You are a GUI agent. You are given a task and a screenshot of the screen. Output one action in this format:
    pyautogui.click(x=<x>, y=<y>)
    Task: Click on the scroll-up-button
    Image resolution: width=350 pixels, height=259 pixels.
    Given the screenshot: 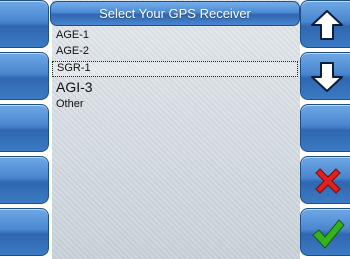 What is the action you would take?
    pyautogui.click(x=325, y=24)
    